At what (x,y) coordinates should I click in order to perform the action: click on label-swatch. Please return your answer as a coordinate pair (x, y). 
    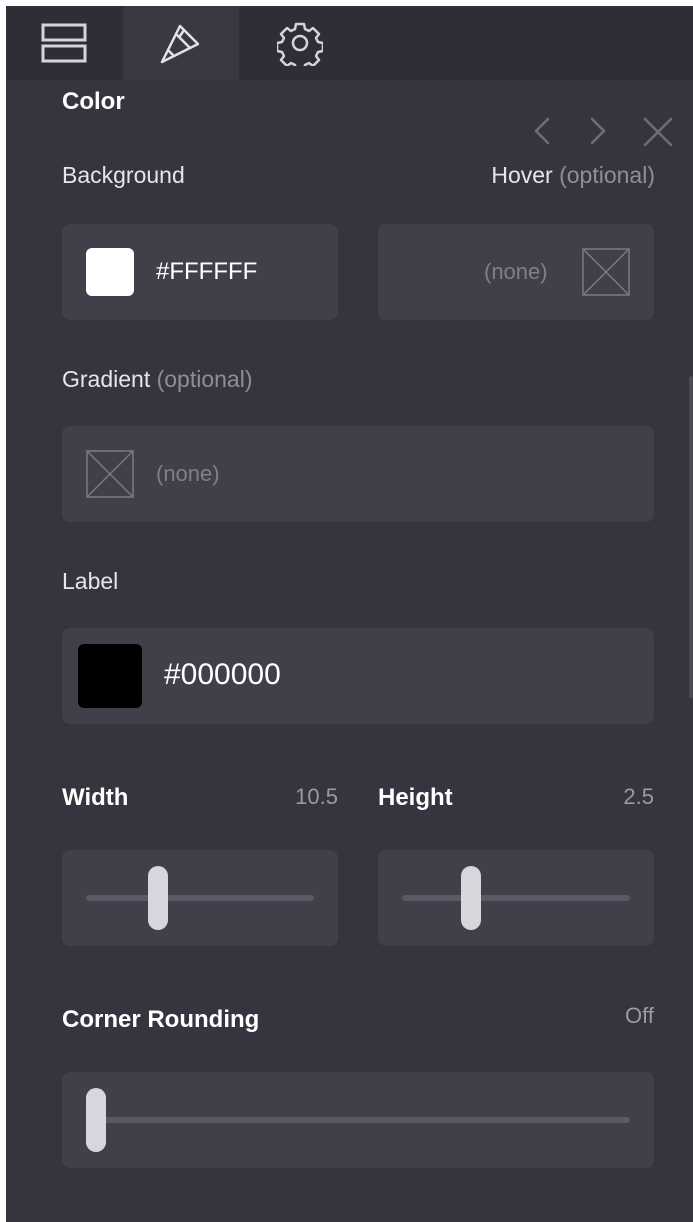
    Looking at the image, I should click on (110, 676).